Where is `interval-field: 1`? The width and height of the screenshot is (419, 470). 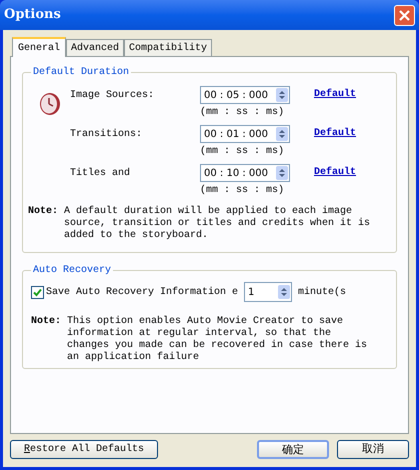
interval-field: 1 is located at coordinates (268, 292).